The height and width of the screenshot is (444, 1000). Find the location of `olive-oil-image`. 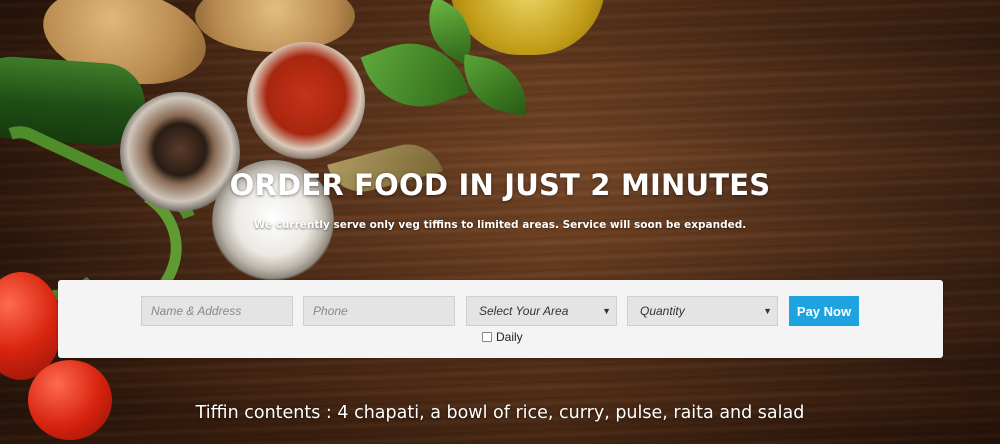

olive-oil-image is located at coordinates (527, 27).